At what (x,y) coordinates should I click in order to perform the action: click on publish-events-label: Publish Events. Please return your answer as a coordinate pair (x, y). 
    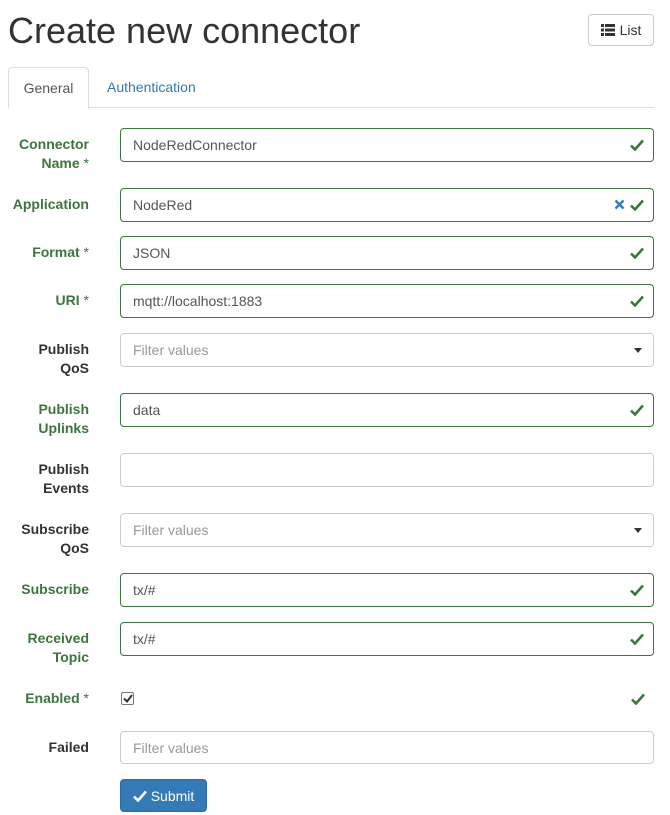
    Looking at the image, I should click on (63, 478).